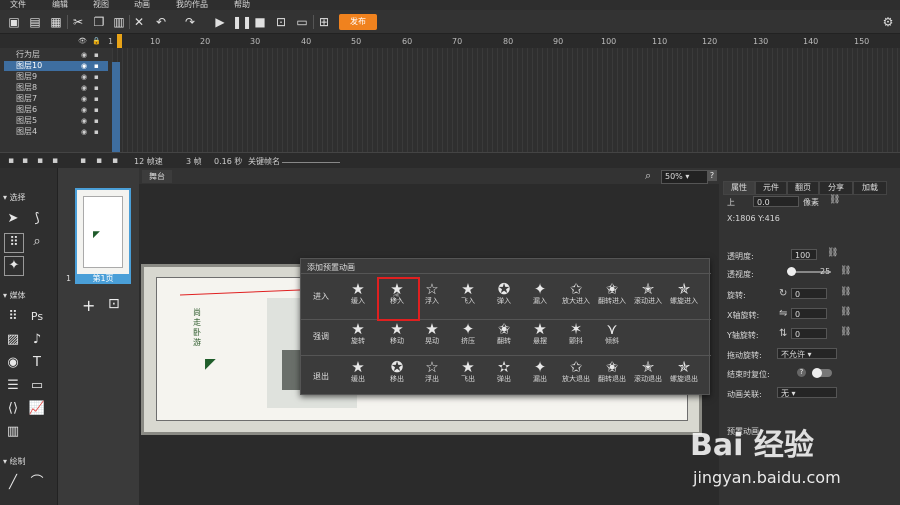  What do you see at coordinates (803, 188) in the screenshot?
I see `tab-page-flip: 翻页` at bounding box center [803, 188].